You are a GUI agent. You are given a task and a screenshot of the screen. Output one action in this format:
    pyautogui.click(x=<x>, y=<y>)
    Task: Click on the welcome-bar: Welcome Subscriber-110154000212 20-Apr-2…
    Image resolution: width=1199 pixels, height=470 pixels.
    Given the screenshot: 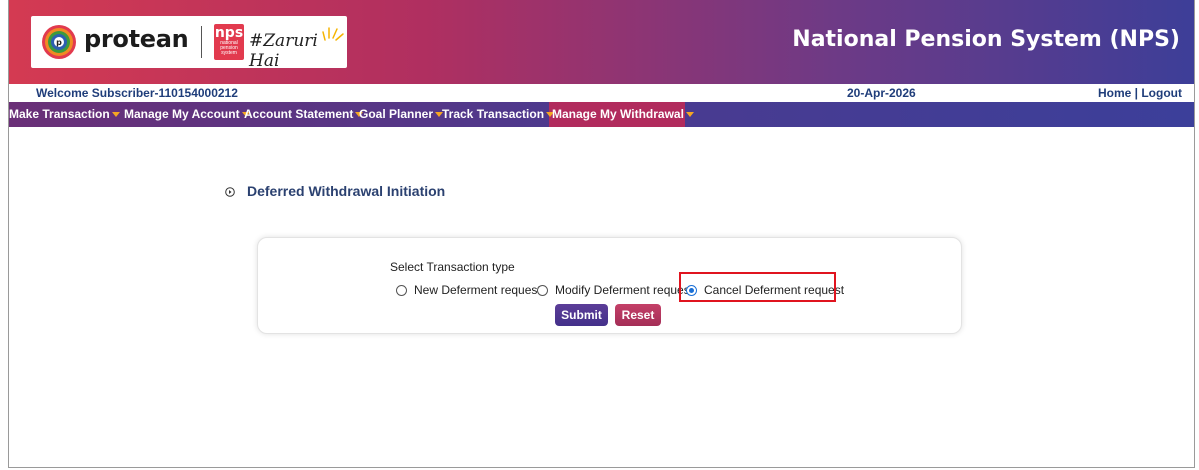 What is the action you would take?
    pyautogui.click(x=601, y=93)
    